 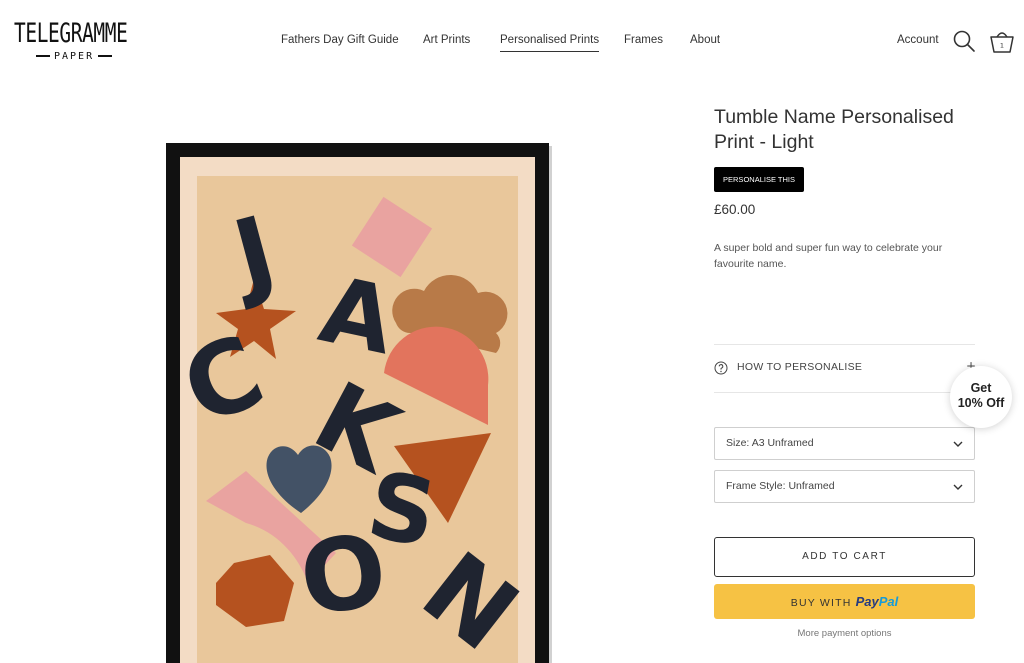 What do you see at coordinates (643, 40) in the screenshot?
I see `nav-frames: Frames` at bounding box center [643, 40].